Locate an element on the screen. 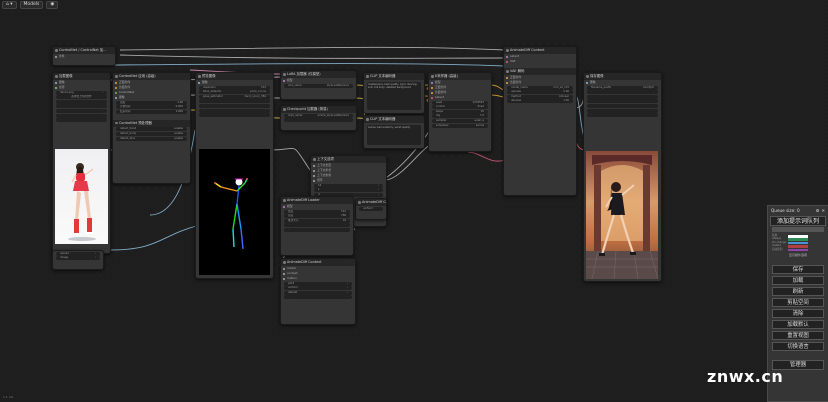 Image resolution: width=828 pixels, height=402 pixels. batch-count-slider is located at coordinates (798, 229).